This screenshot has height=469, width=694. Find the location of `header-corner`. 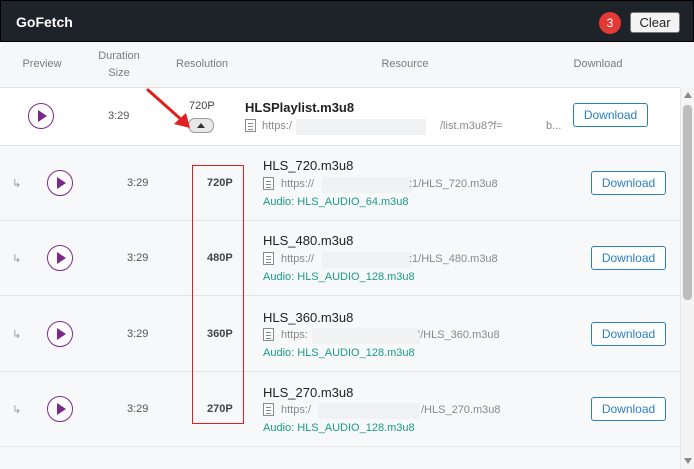

header-corner is located at coordinates (687, 65).